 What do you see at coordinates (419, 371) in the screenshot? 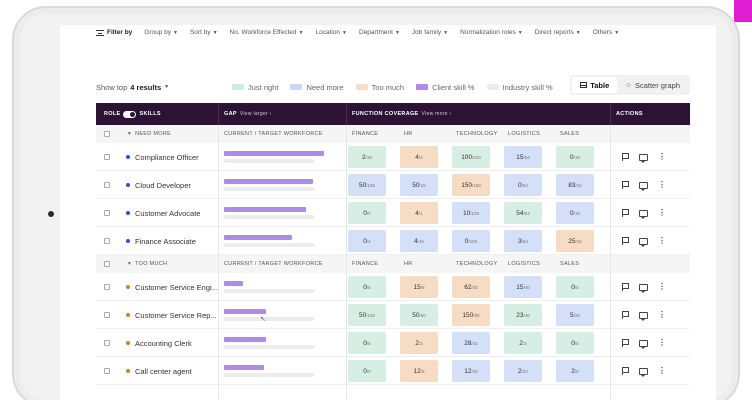
I see `coverage-cell: 12/9` at bounding box center [419, 371].